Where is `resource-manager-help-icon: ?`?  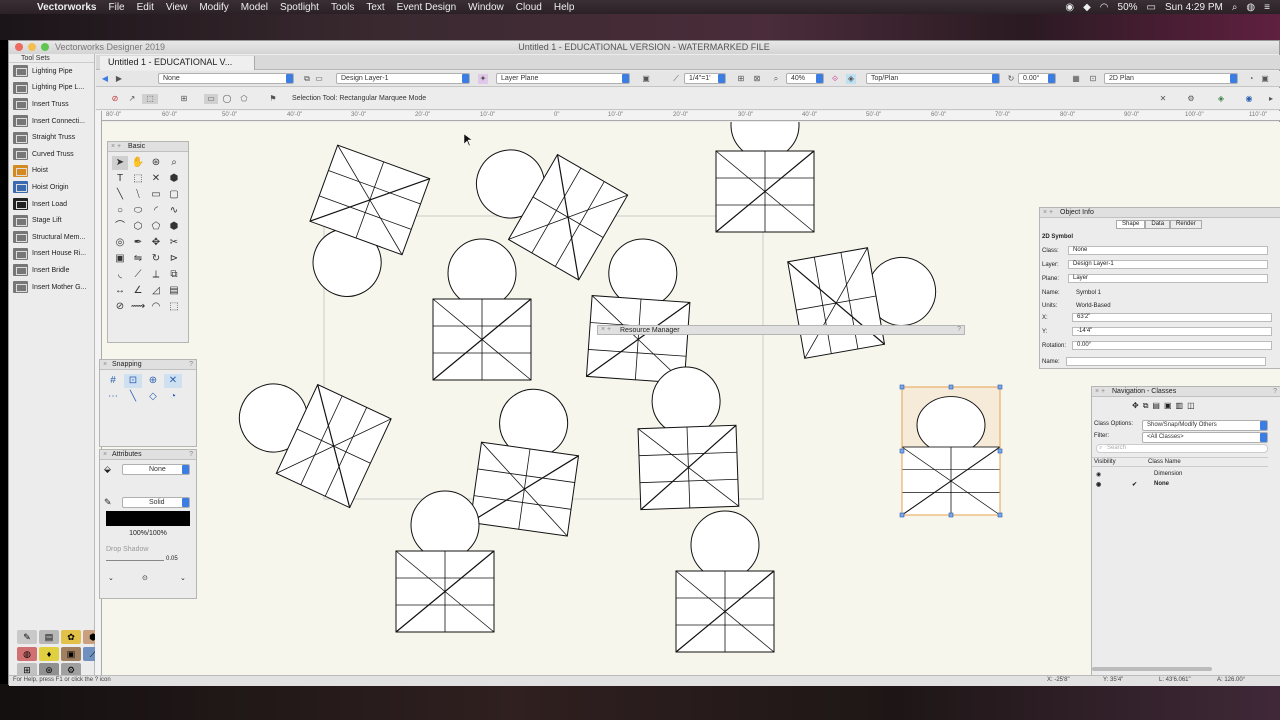 resource-manager-help-icon: ? is located at coordinates (959, 329).